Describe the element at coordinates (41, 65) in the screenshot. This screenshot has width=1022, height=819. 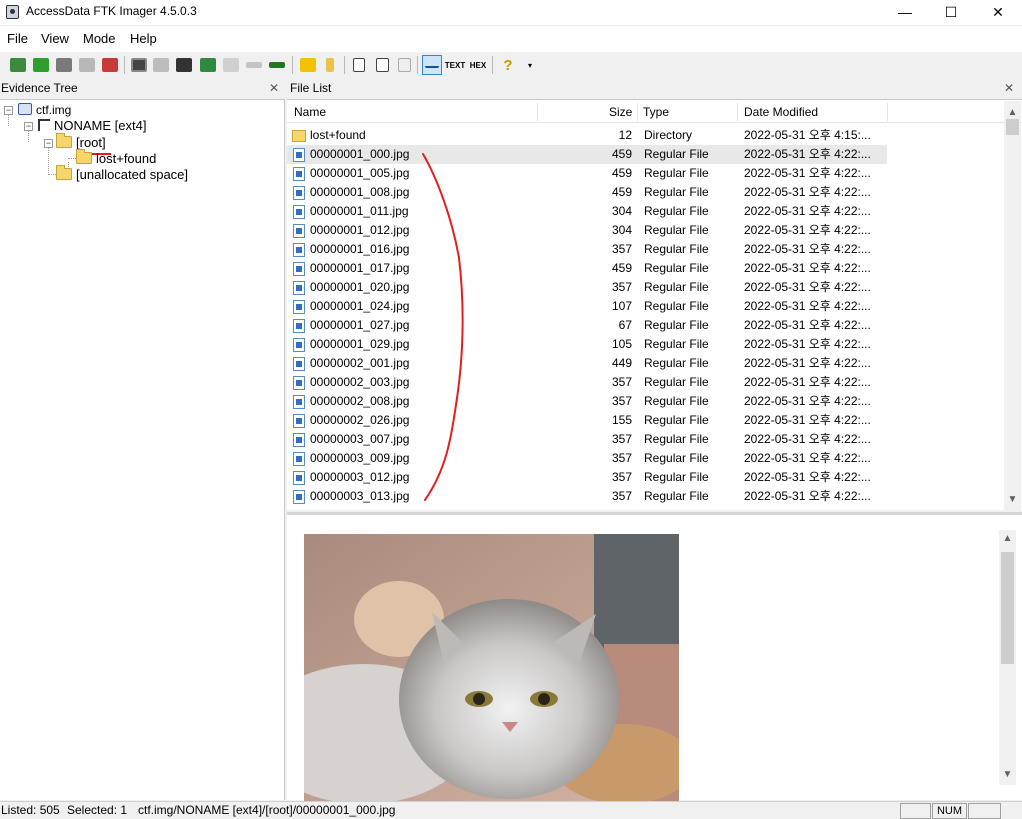
I see `add-all-evidence-icon` at that location.